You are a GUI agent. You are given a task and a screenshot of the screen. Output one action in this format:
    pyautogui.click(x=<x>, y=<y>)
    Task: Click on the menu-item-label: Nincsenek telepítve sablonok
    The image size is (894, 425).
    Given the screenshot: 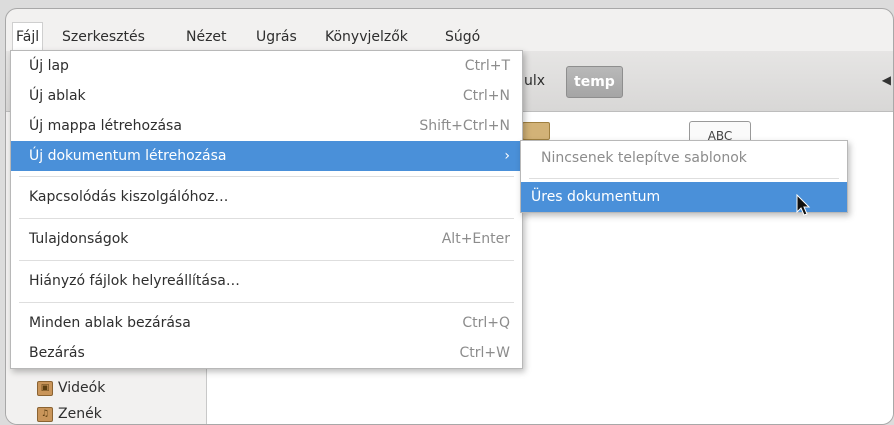 What is the action you would take?
    pyautogui.click(x=644, y=158)
    